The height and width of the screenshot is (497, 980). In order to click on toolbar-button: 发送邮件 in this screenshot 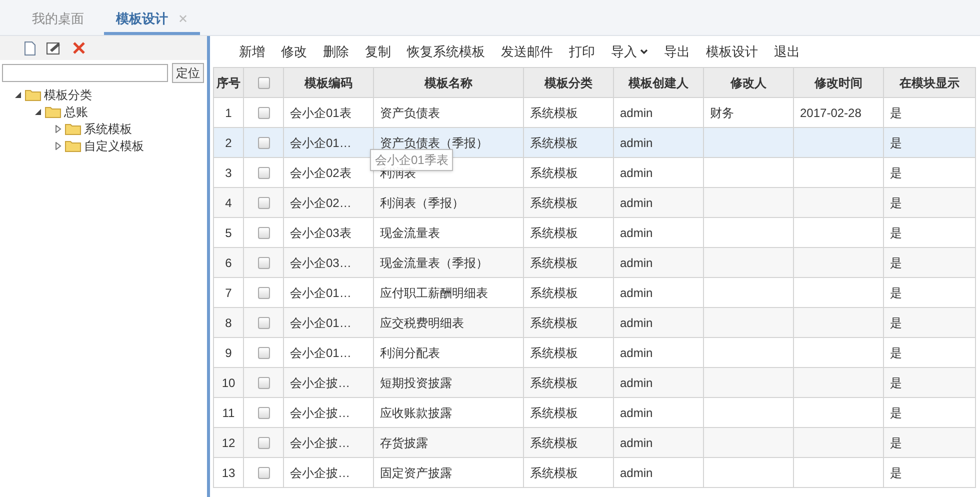, I will do `click(527, 52)`.